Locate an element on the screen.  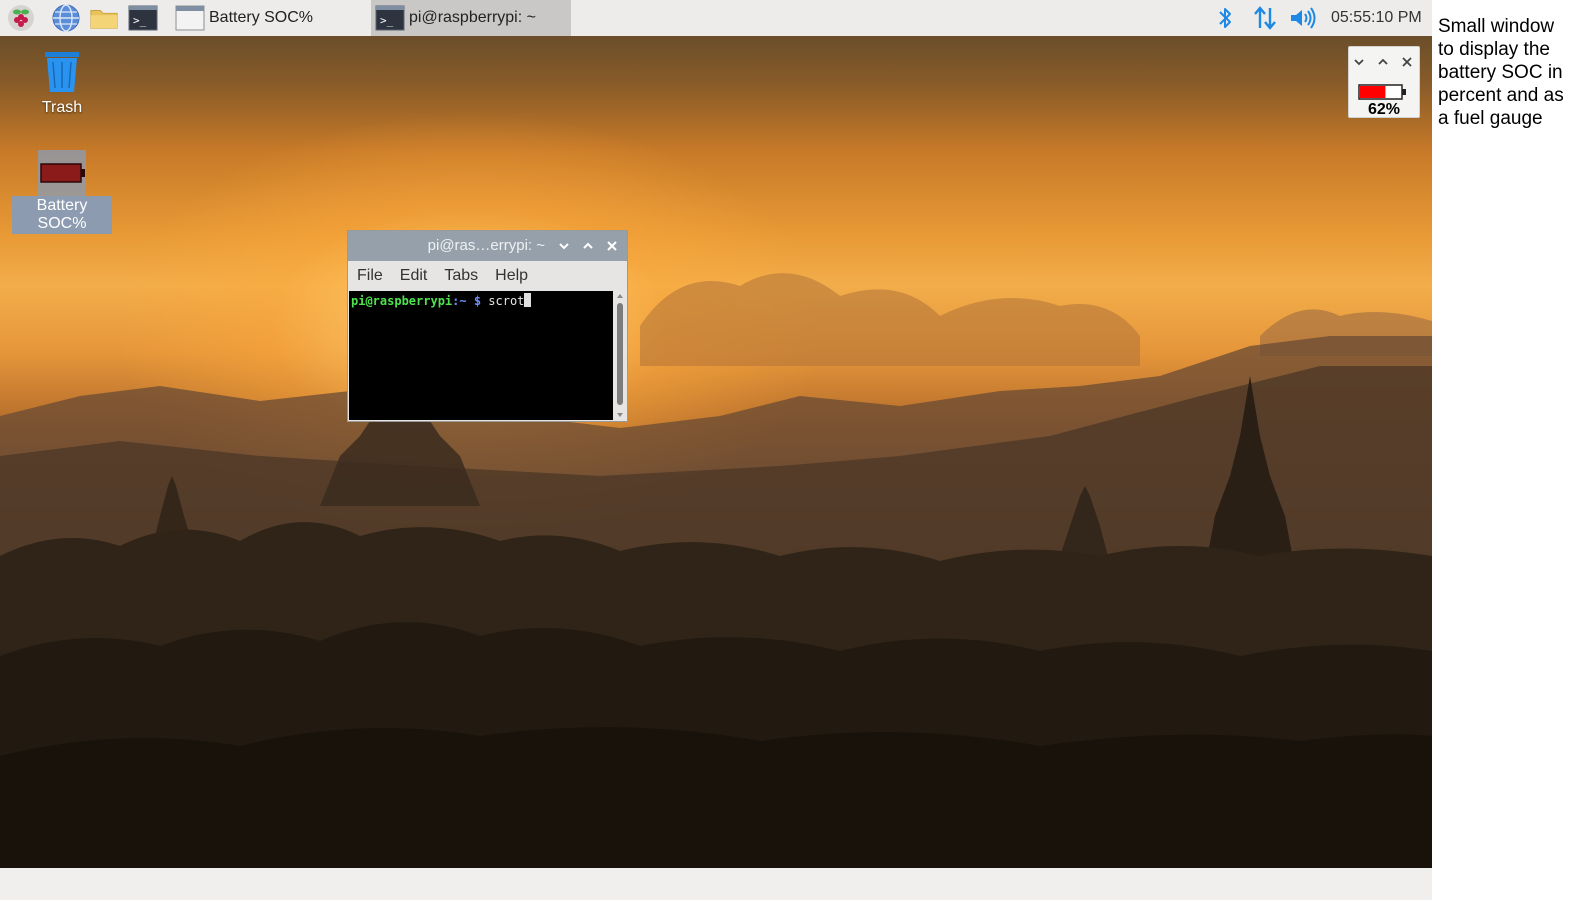
battery-gauge-fill is located at coordinates (1373, 92).